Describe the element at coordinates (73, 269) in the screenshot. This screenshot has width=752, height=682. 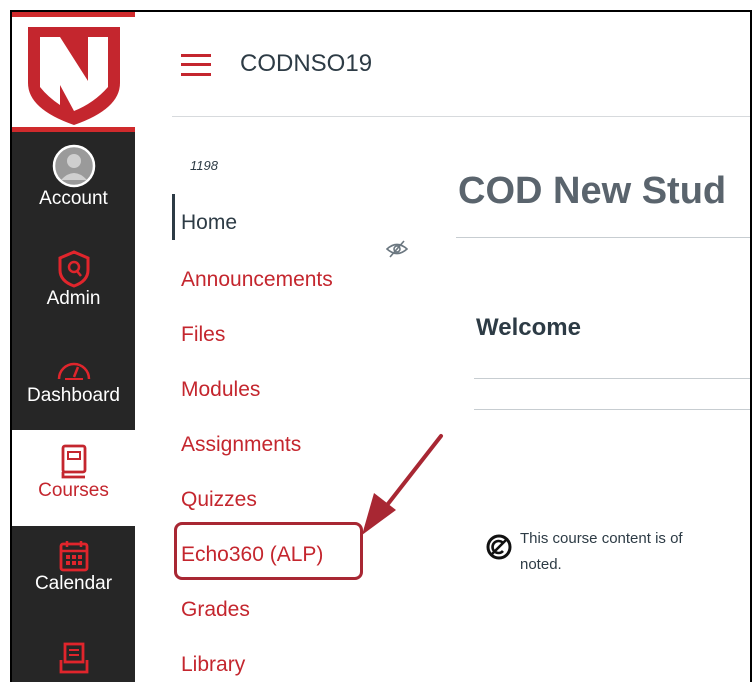
I see `shield-icon` at that location.